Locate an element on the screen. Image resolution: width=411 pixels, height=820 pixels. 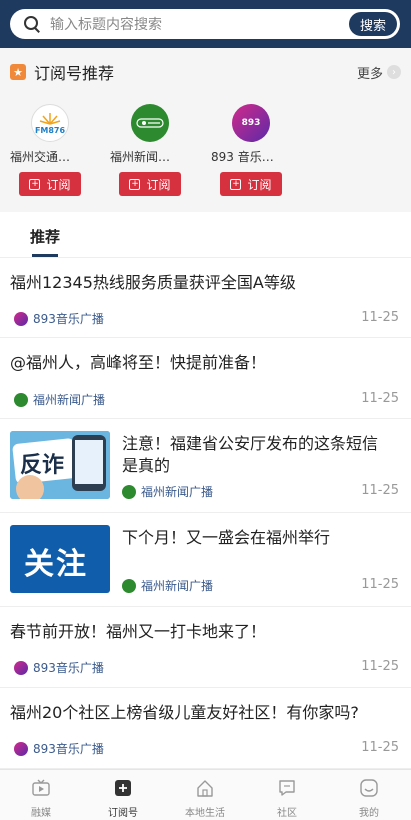
fanzha-thumbnail: 反诈 is located at coordinates (60, 465).